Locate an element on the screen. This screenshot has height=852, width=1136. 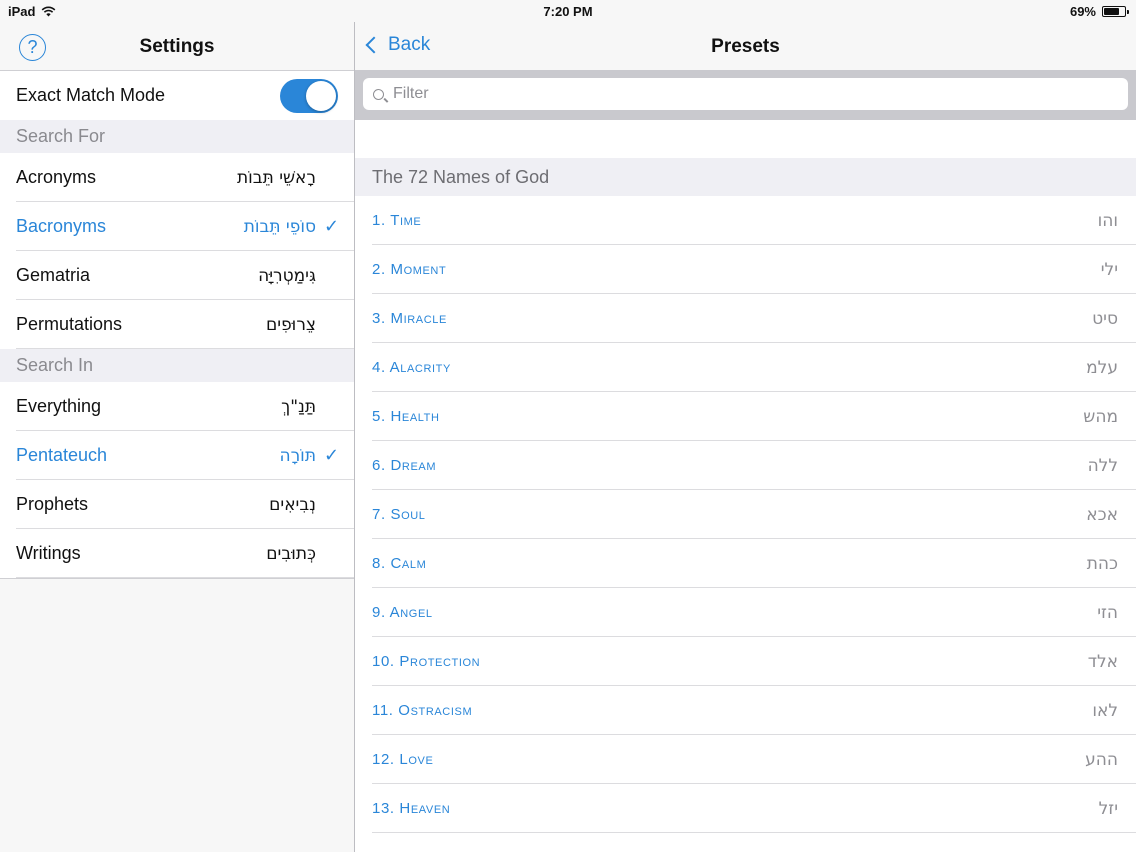
status-time: 7:20 PM is located at coordinates (568, 11).